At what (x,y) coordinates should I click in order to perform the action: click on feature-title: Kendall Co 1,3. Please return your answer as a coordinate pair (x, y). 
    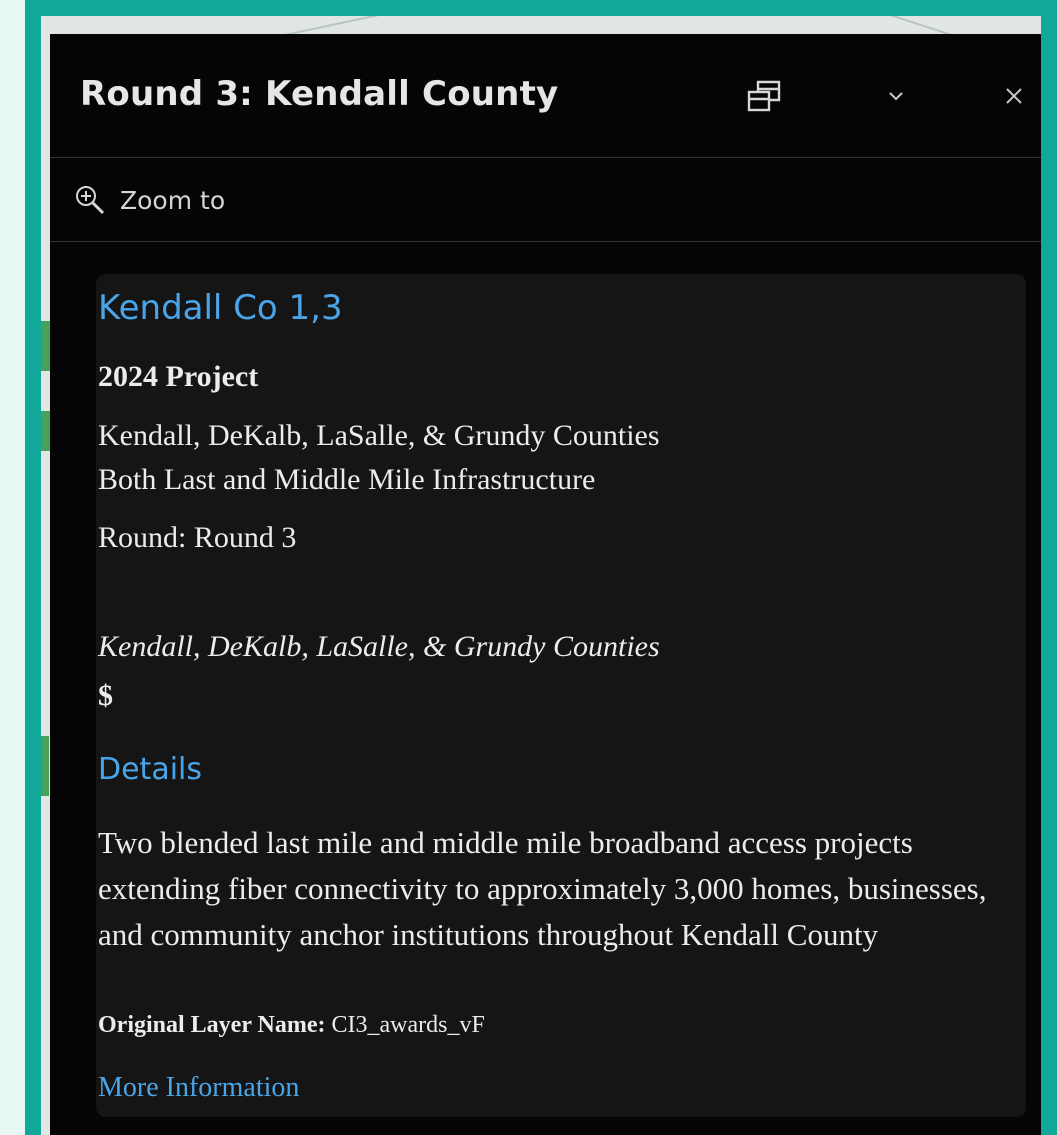
    Looking at the image, I should click on (220, 308).